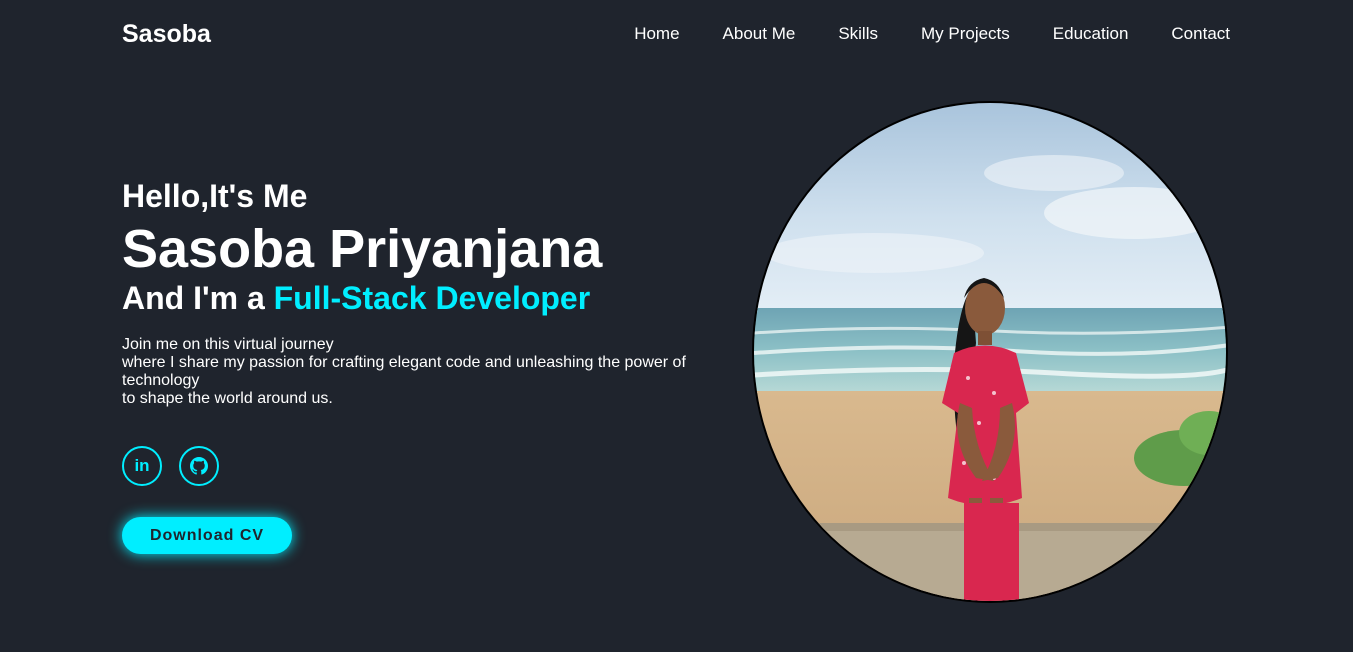 The image size is (1353, 652). What do you see at coordinates (965, 34) in the screenshot?
I see `nav-my-projects: My Projects` at bounding box center [965, 34].